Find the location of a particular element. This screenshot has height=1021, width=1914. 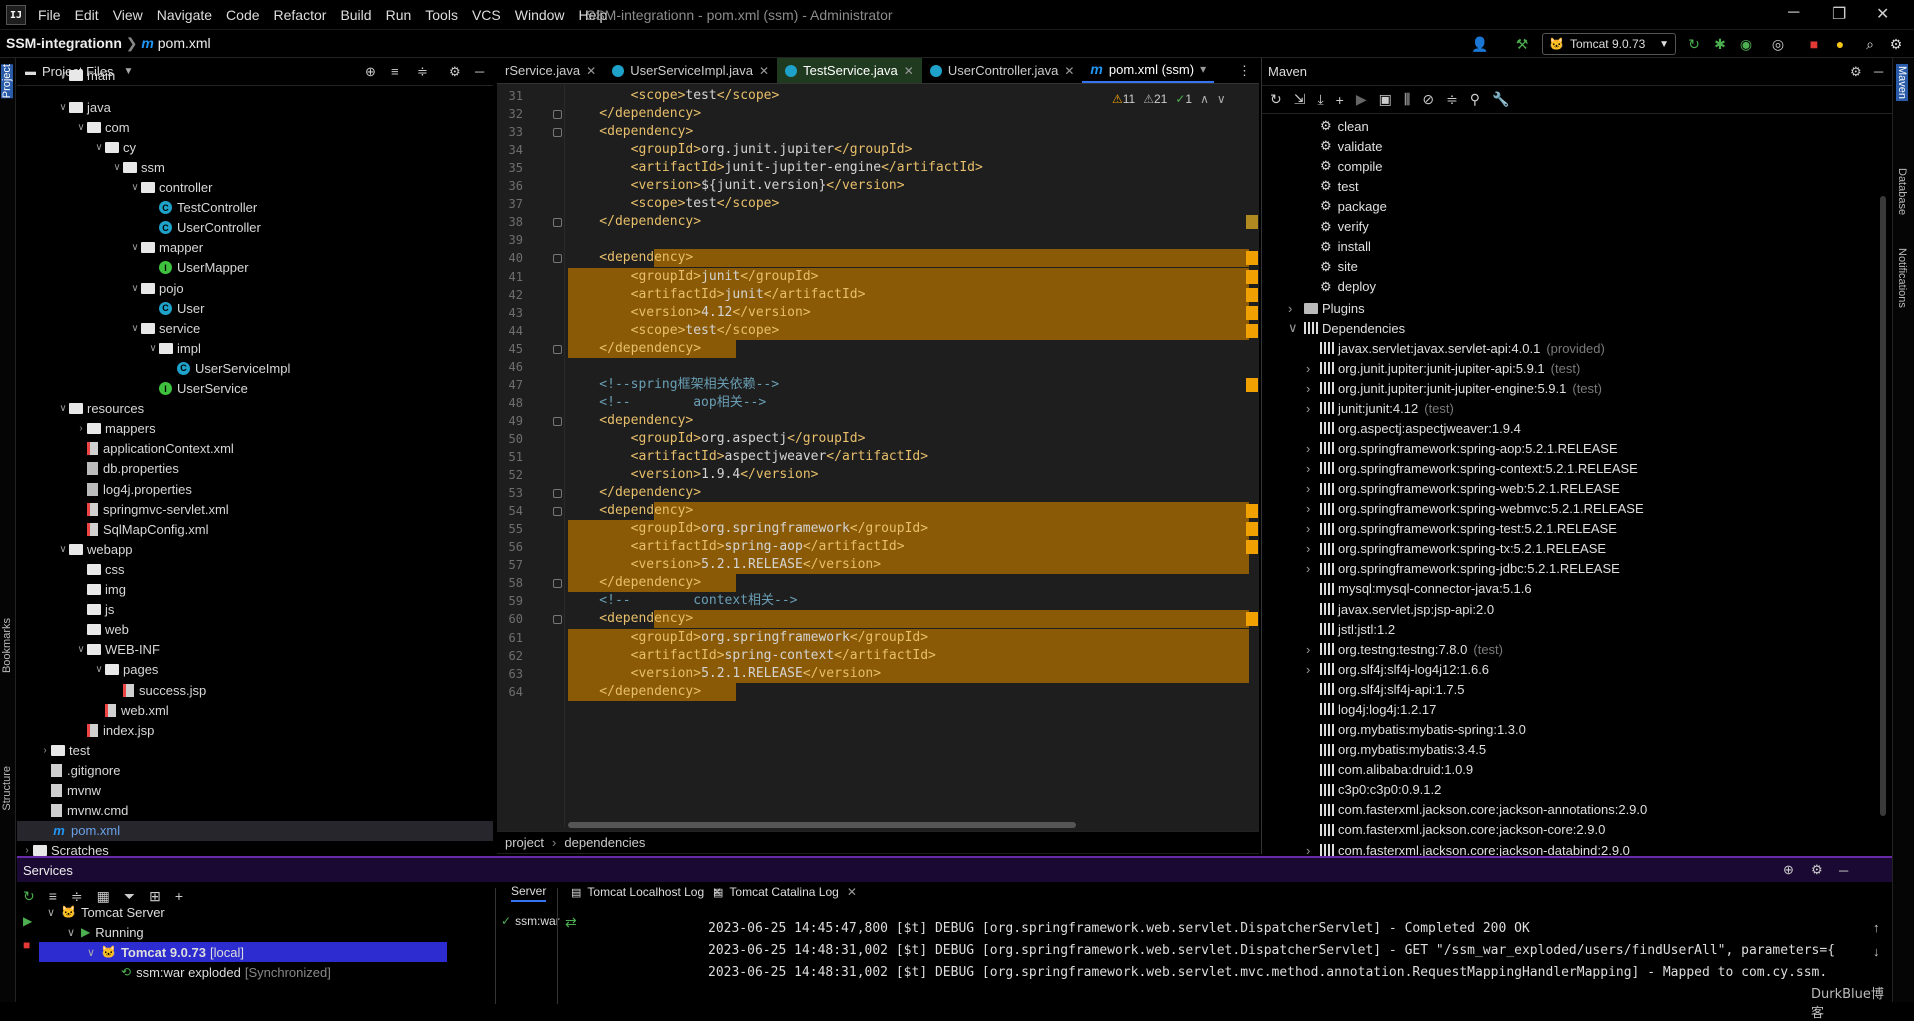

toggle-icon: ▣ is located at coordinates (1385, 99).